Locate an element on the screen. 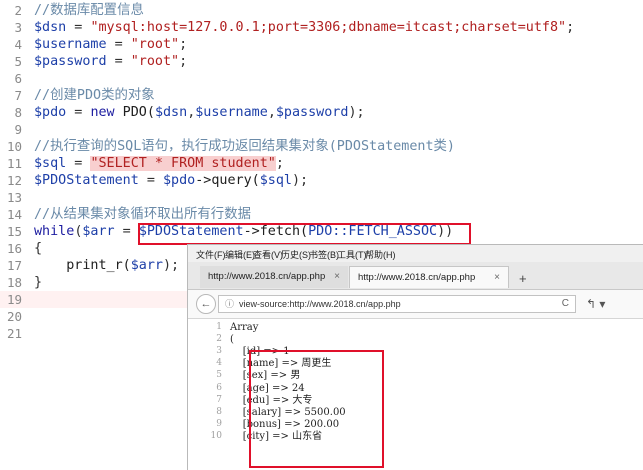  code-line: 11 $sql = "SELECT * FROM student"; is located at coordinates (321, 163).